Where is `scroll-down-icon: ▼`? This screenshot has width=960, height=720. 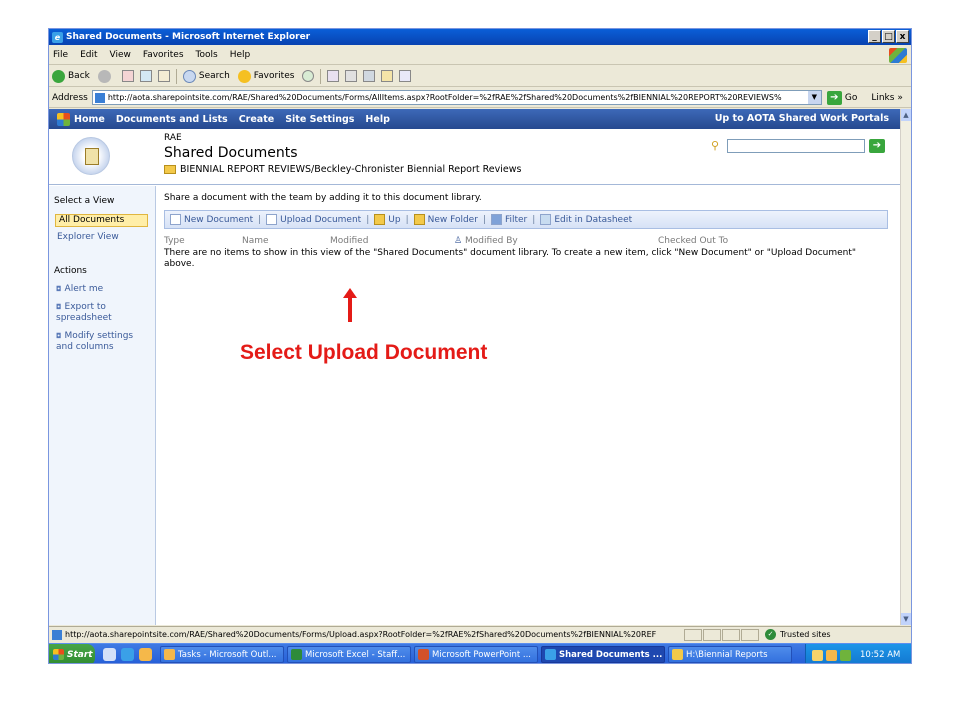 scroll-down-icon: ▼ is located at coordinates (906, 619).